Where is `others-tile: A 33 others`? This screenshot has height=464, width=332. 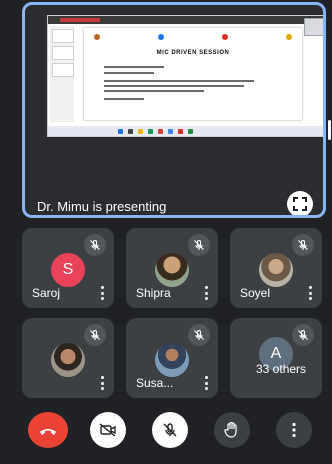
others-tile: A 33 others is located at coordinates (276, 358).